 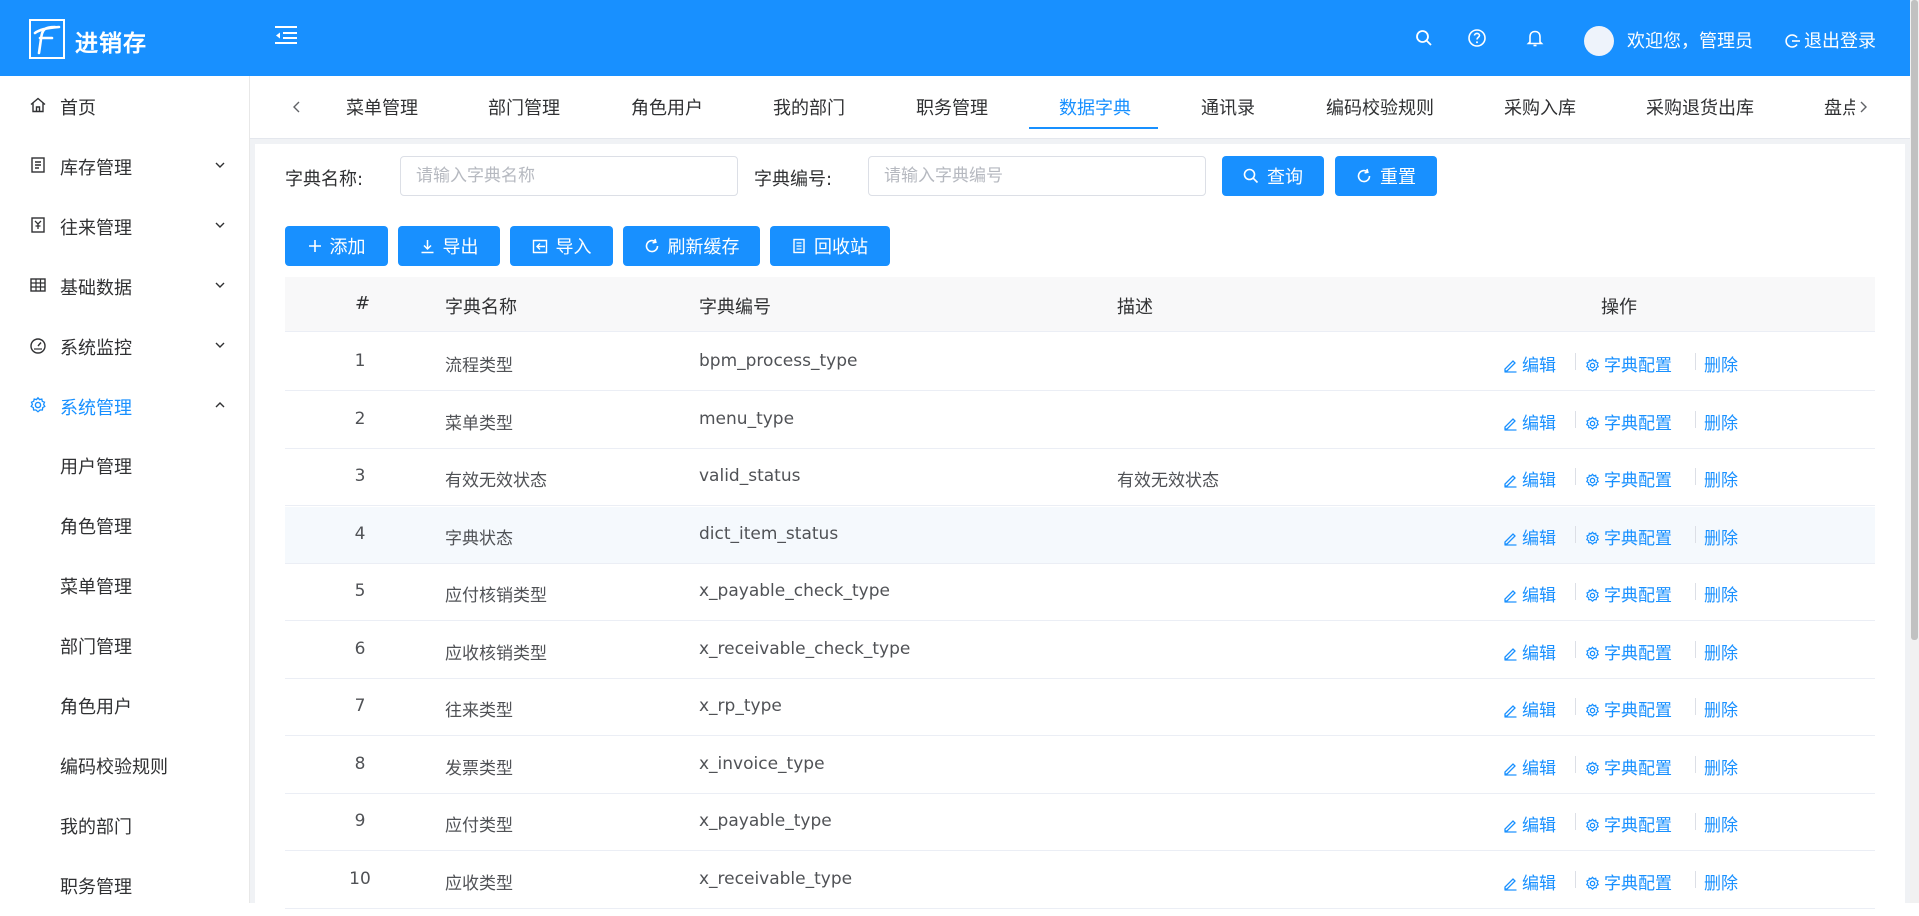 What do you see at coordinates (38, 225) in the screenshot?
I see `transaction-icon` at bounding box center [38, 225].